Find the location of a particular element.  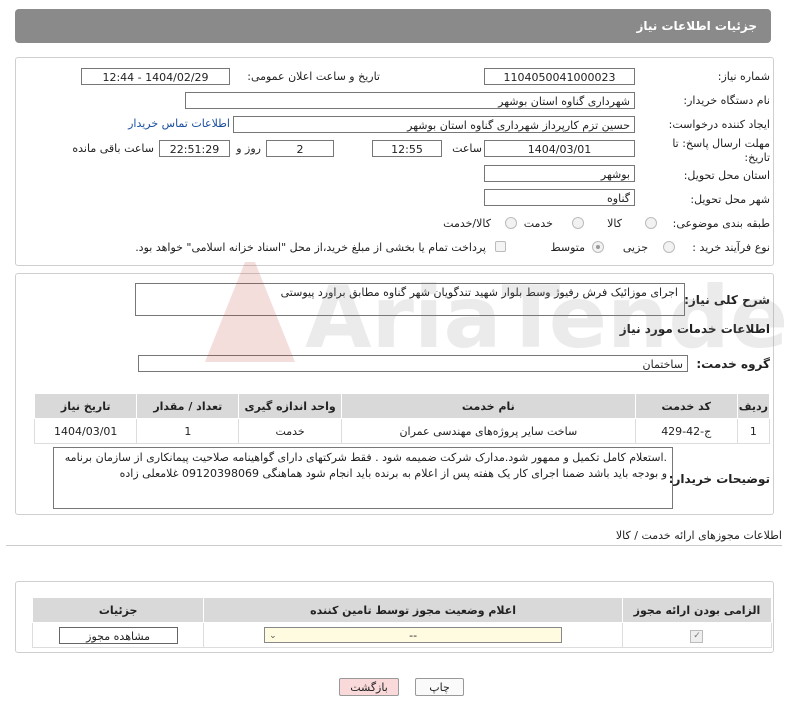

permit-status-selected: -- is located at coordinates (413, 635).